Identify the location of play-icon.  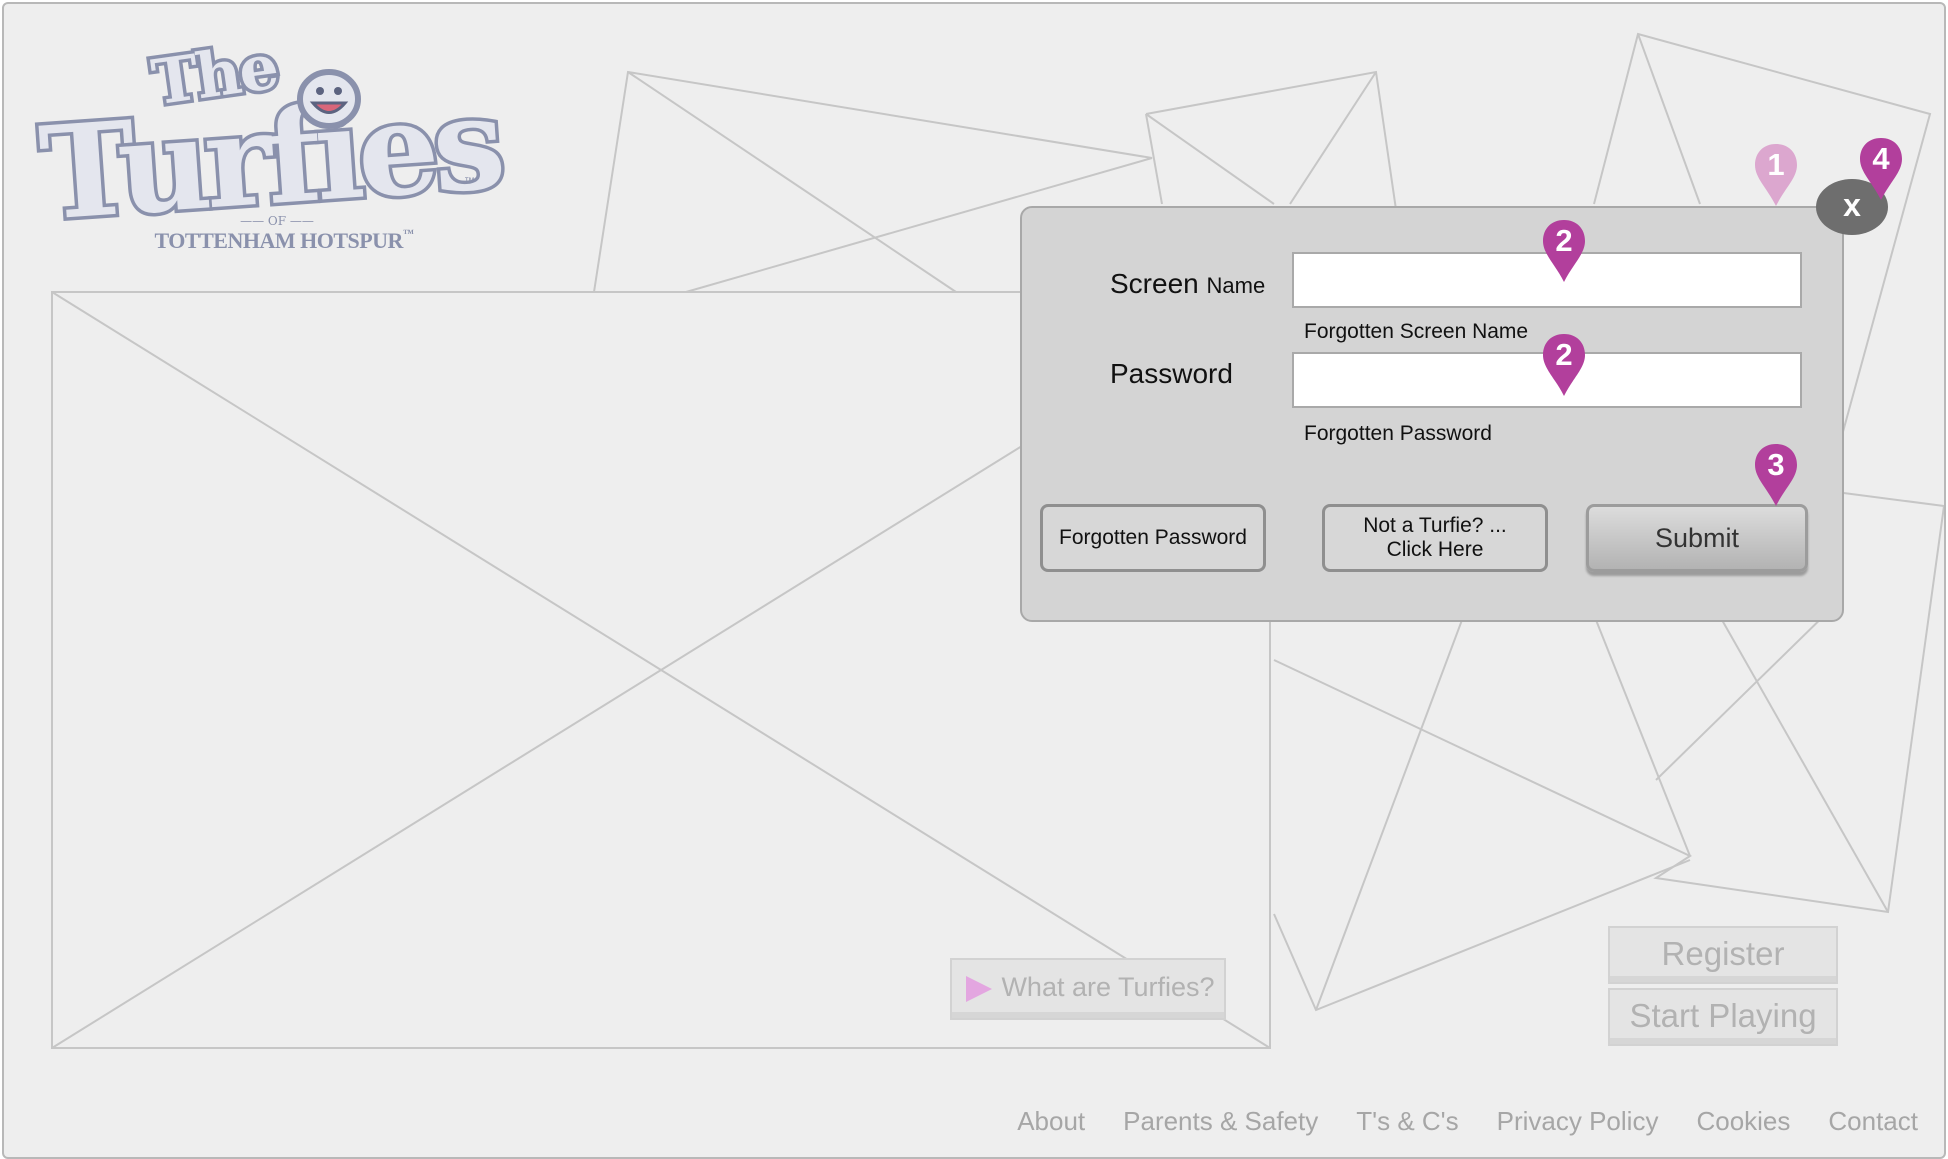
(979, 989).